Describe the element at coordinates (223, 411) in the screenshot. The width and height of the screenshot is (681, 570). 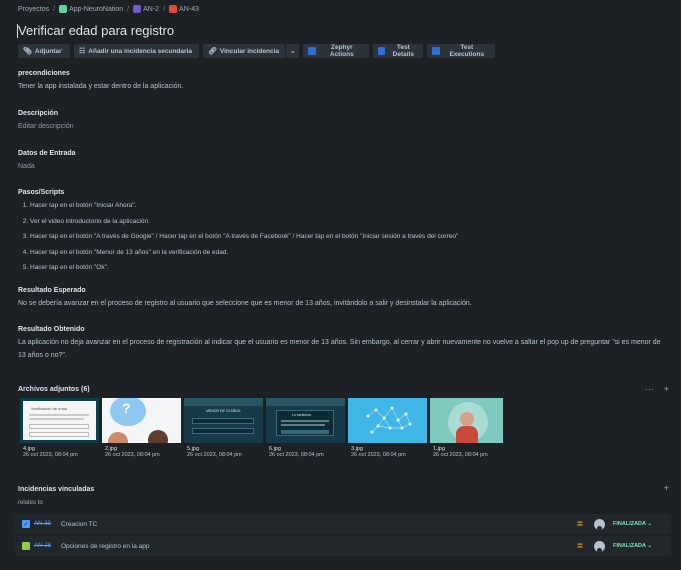
I see `thumb-title: MENOR DE 13 AÑOS` at that location.